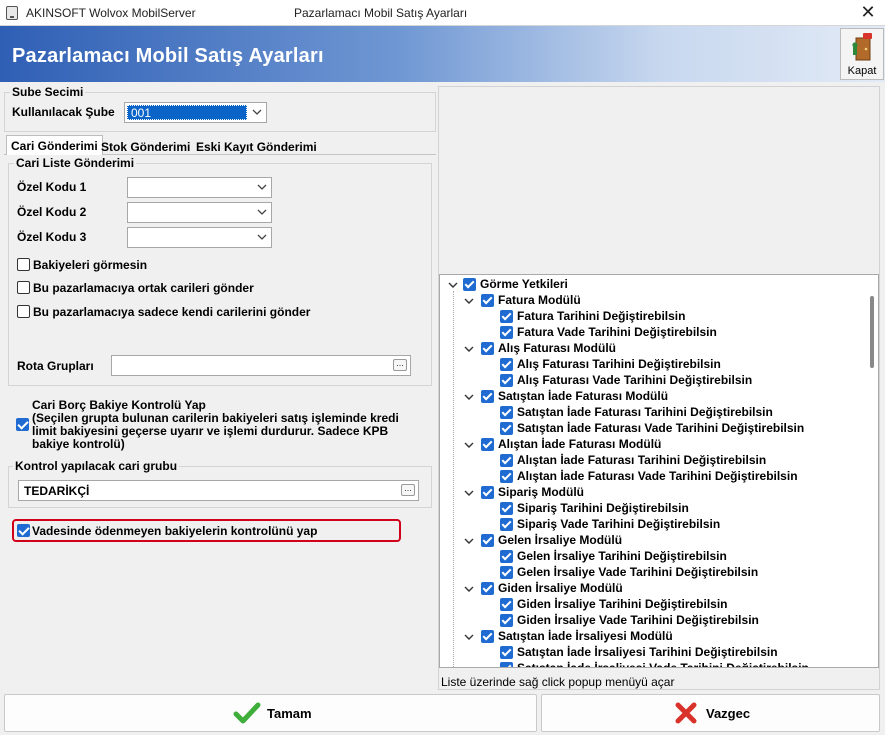 The width and height of the screenshot is (885, 735). Describe the element at coordinates (23, 287) in the screenshot. I see `ortak-carileri-gonder-checkbox` at that location.